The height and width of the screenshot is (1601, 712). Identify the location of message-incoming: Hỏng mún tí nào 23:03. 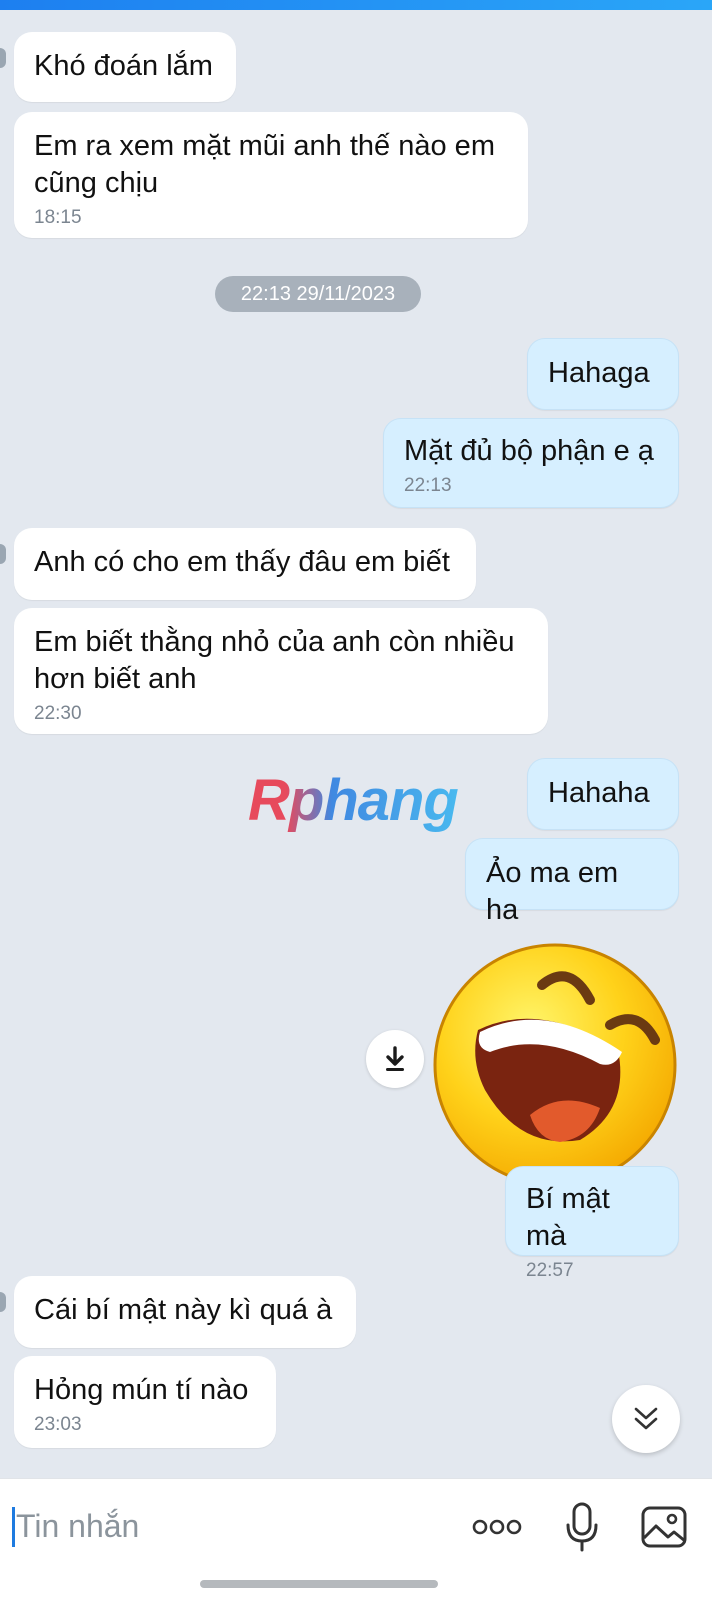
(145, 1402).